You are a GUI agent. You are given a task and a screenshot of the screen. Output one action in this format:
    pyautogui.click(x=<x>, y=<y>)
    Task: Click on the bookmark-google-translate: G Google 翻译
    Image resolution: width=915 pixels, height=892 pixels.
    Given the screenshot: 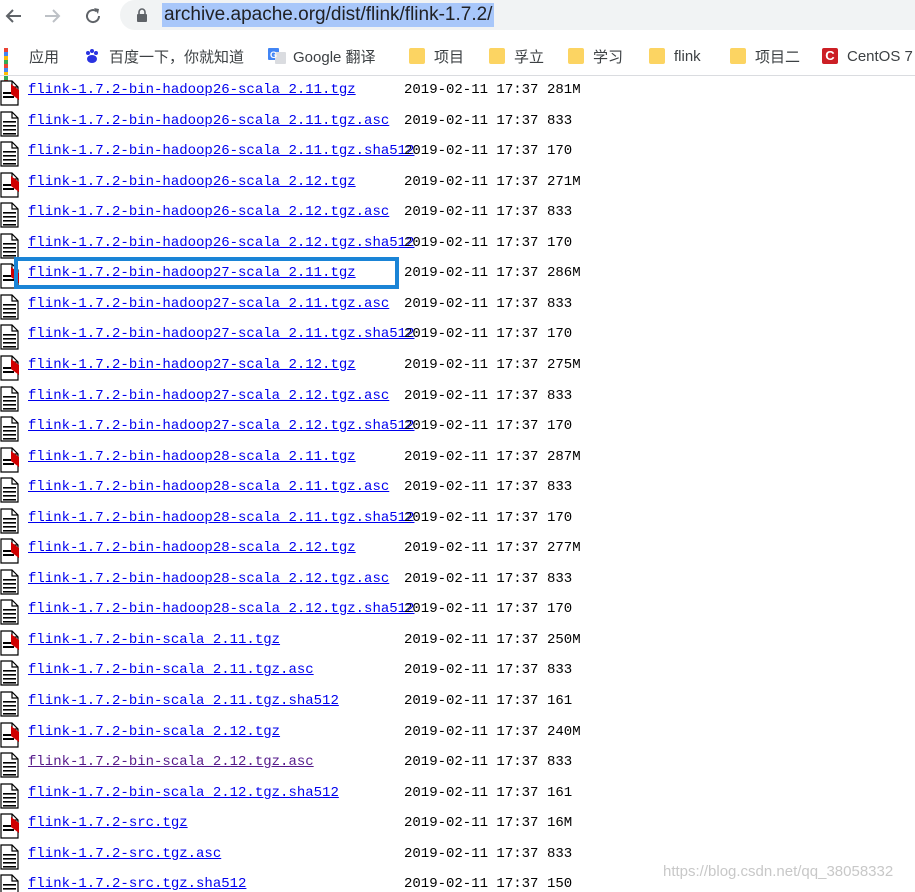 What is the action you would take?
    pyautogui.click(x=322, y=56)
    